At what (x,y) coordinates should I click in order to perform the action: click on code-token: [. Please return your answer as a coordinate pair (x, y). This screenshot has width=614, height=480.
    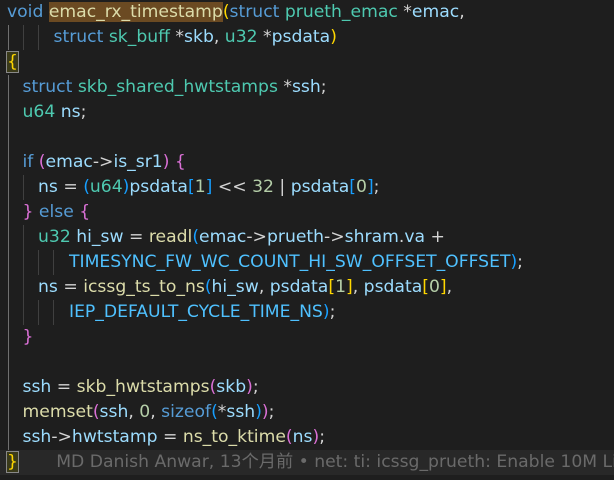
    Looking at the image, I should click on (425, 287).